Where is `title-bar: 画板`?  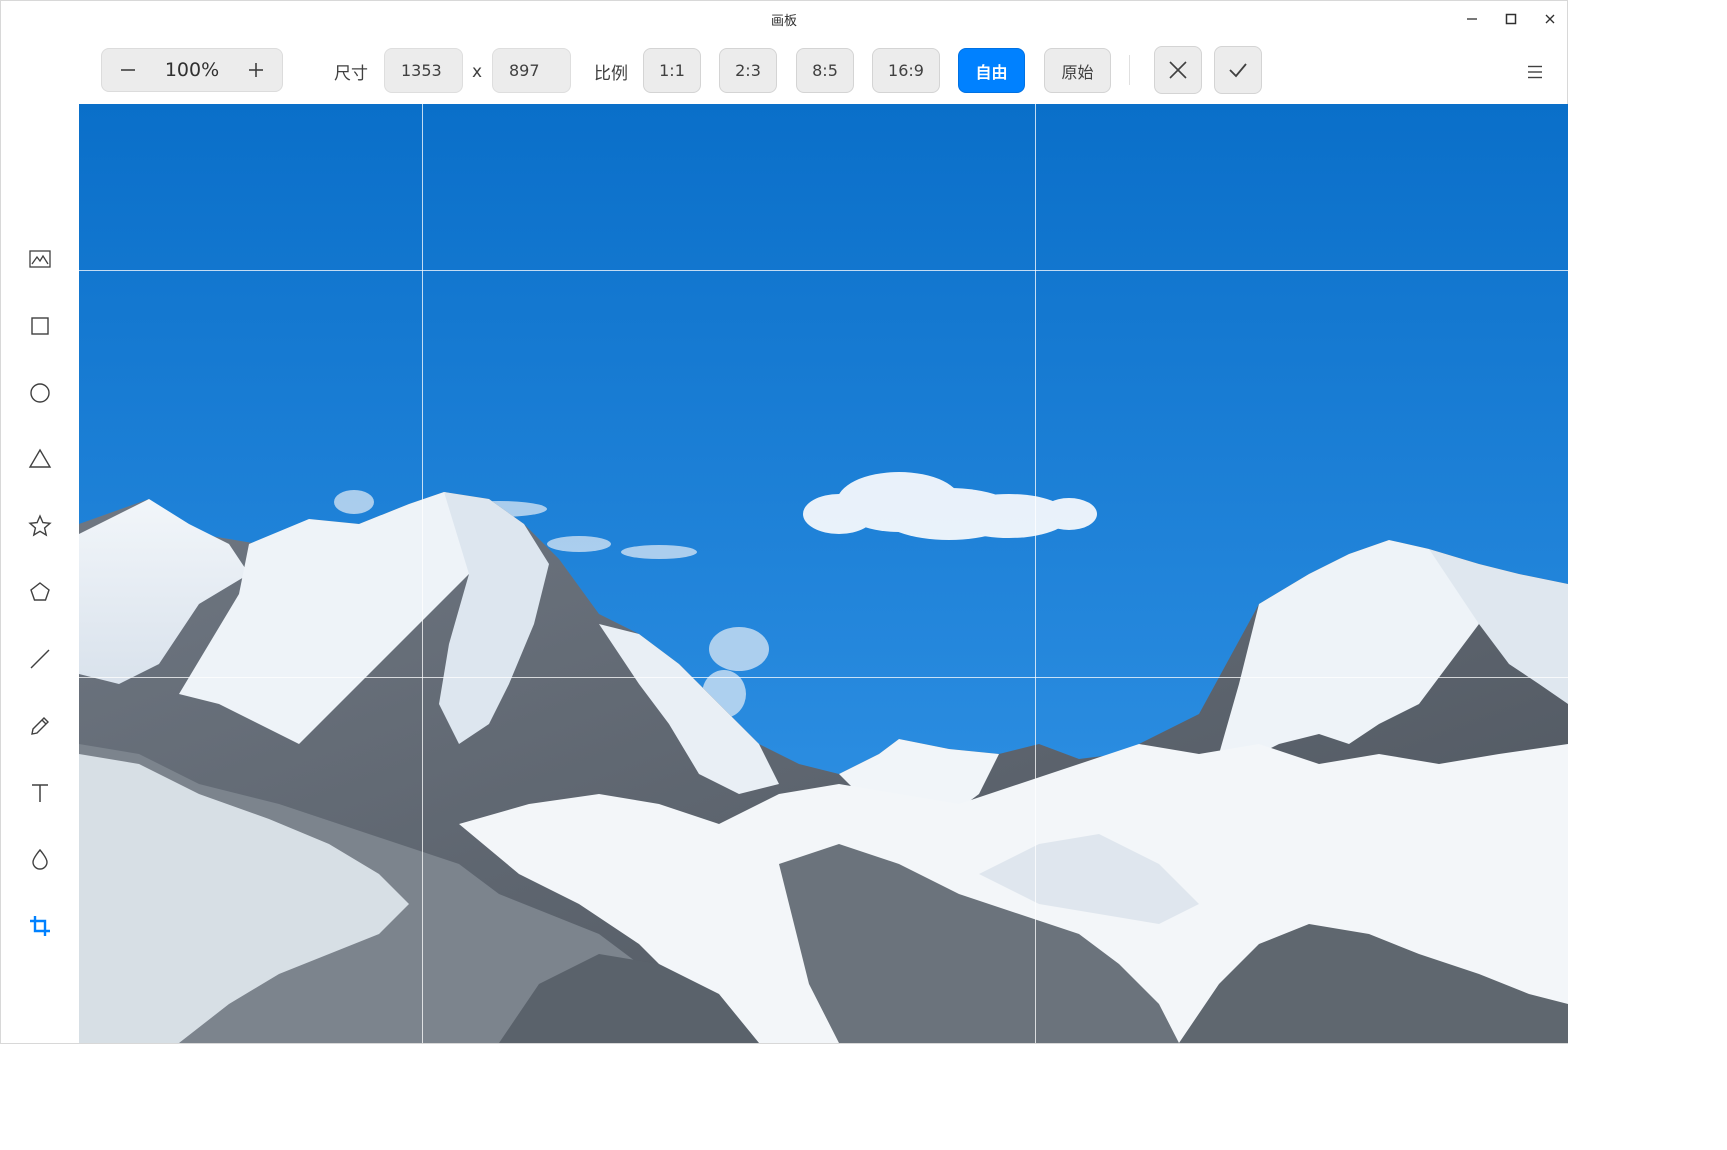
title-bar: 画板 is located at coordinates (784, 19).